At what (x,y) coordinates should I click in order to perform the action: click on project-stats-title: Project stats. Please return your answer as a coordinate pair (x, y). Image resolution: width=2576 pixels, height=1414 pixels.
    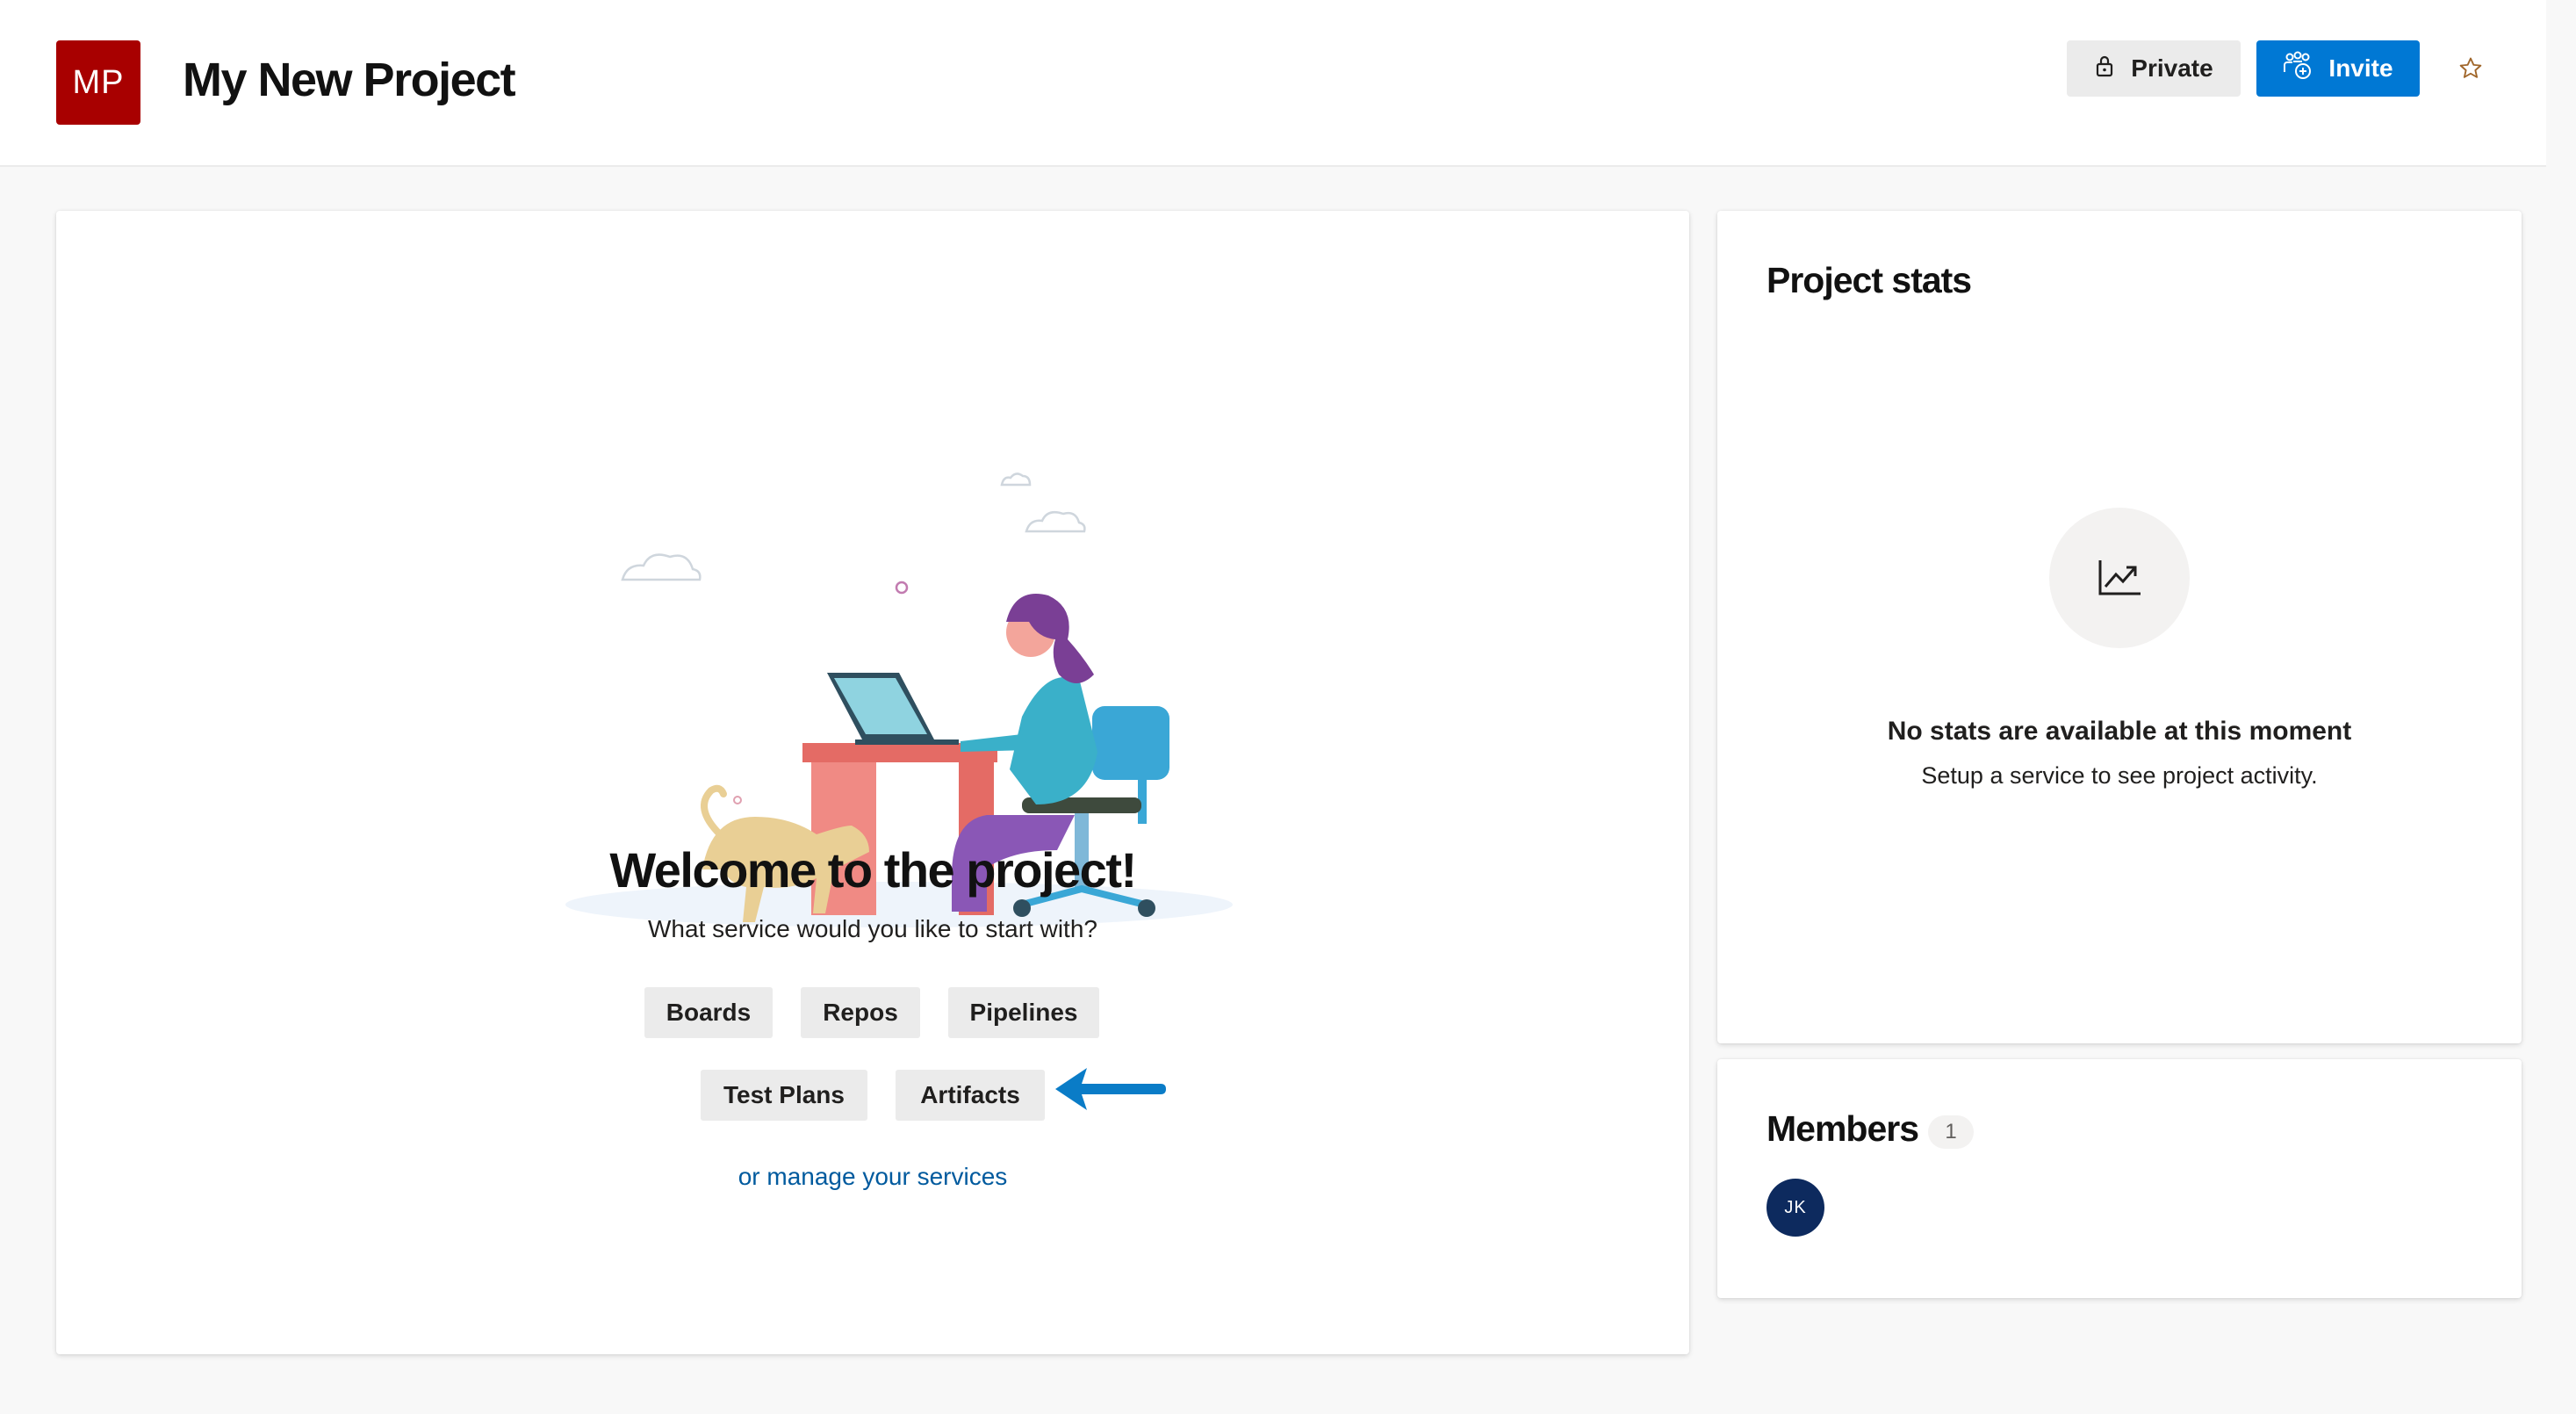
    Looking at the image, I should click on (1869, 280).